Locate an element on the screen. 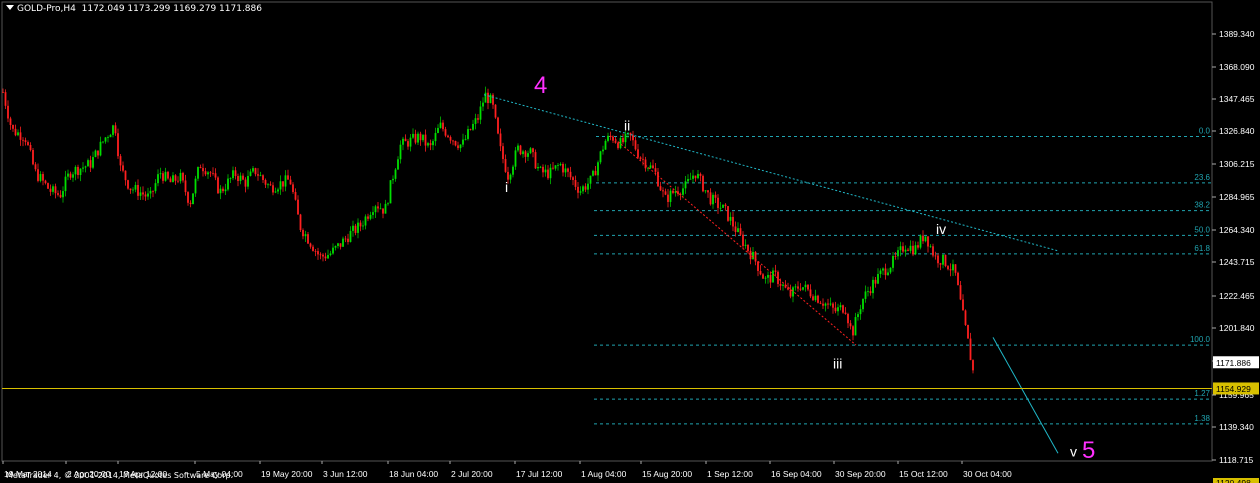 This screenshot has width=1260, height=483. wave-iv-label: iv is located at coordinates (941, 229).